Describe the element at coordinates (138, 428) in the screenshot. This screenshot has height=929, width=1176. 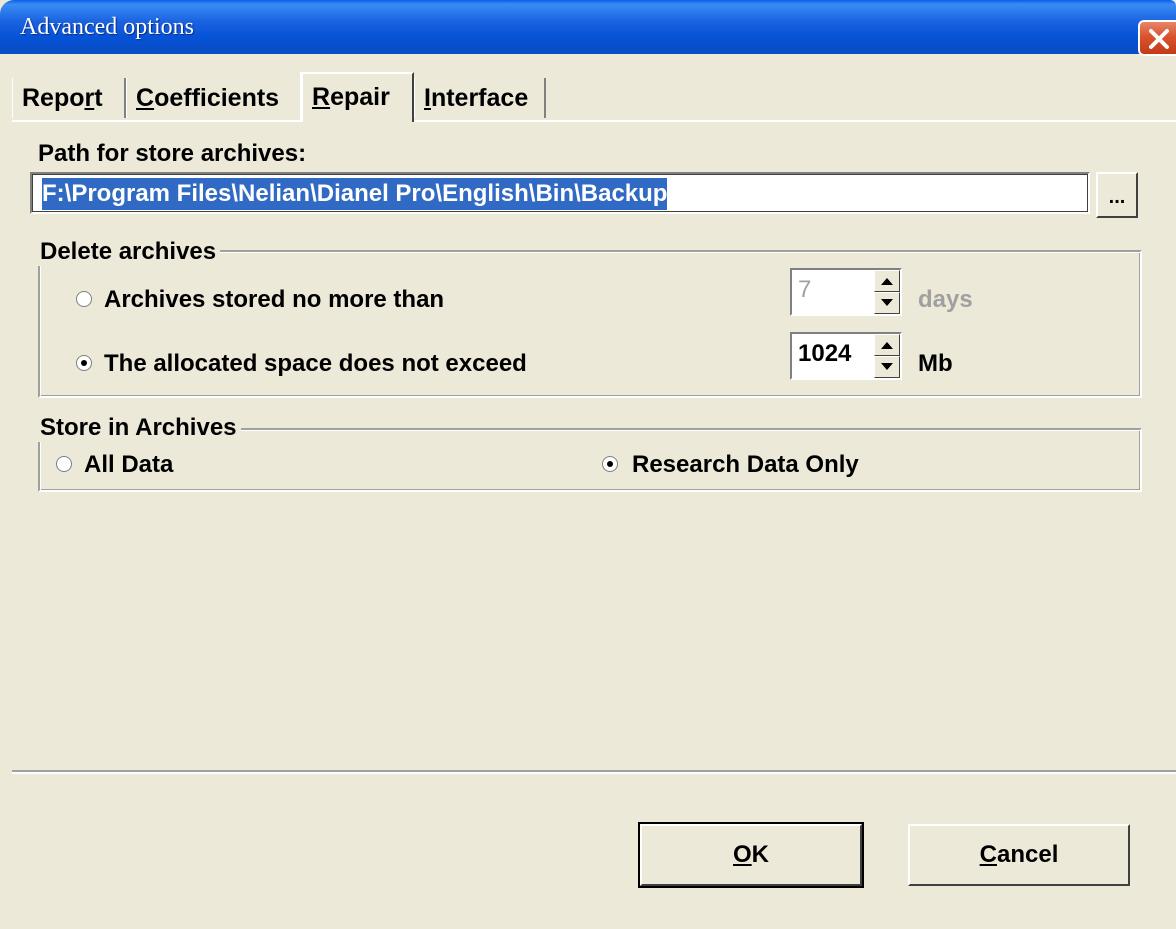
I see `store-in-archives-legend: Store in Archives` at that location.